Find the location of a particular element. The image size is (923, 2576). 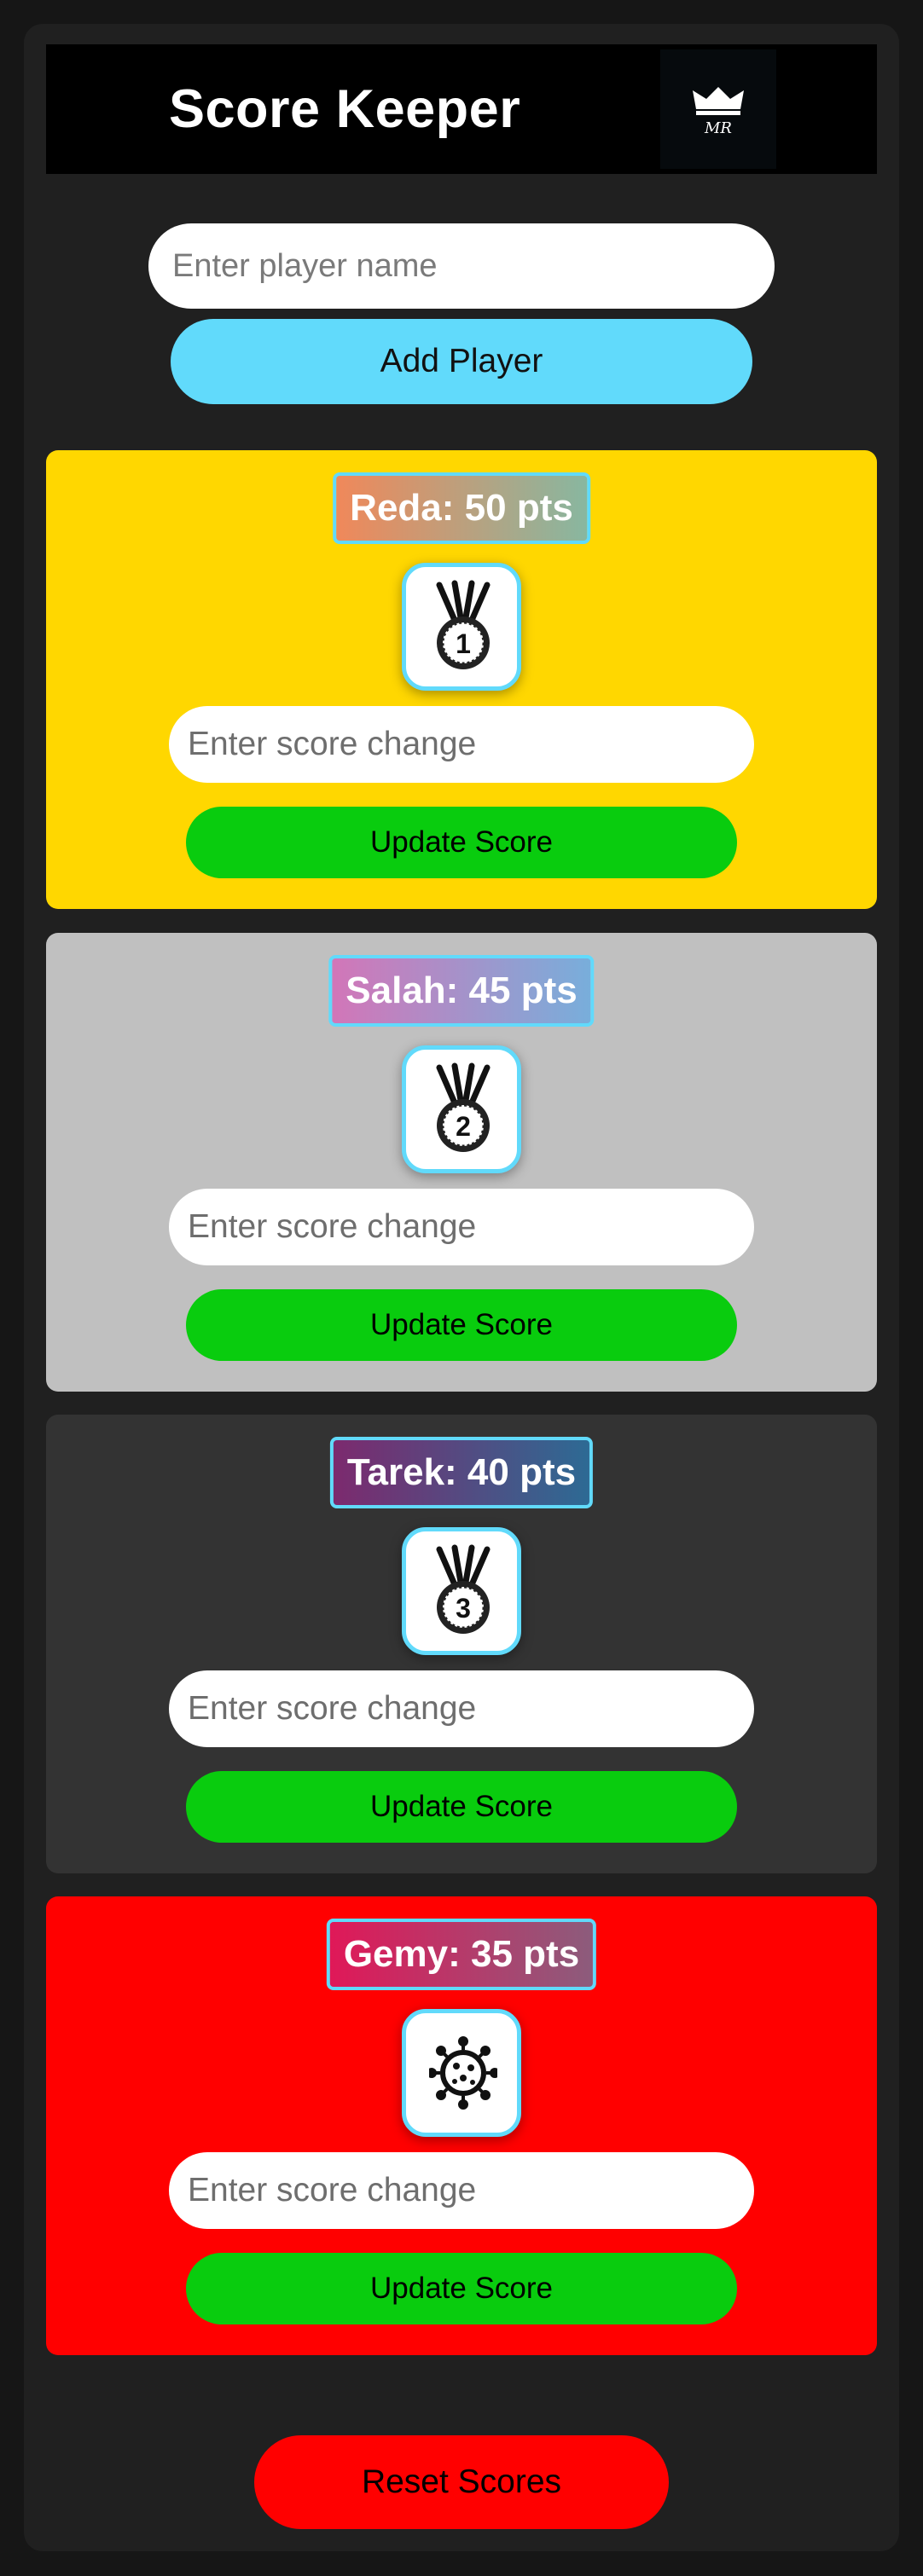

rank-icon-box is located at coordinates (461, 2073).